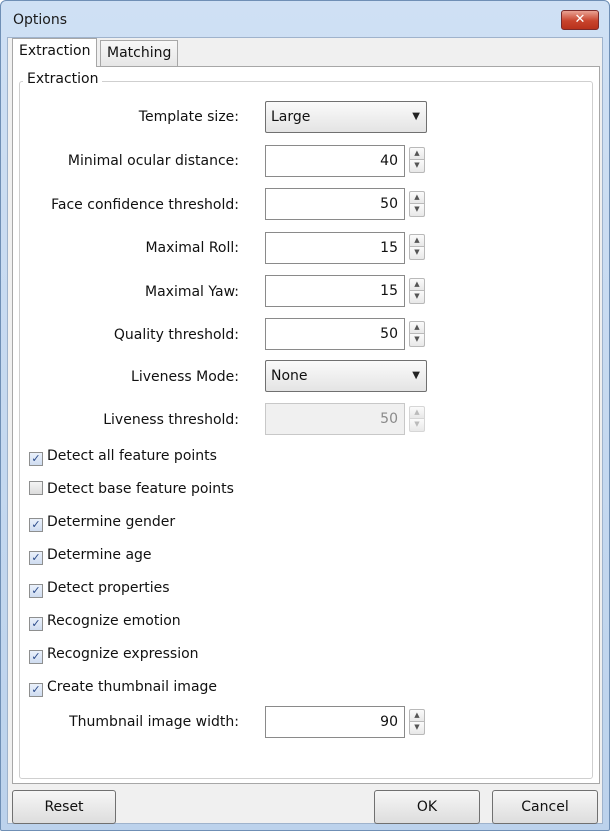 The height and width of the screenshot is (831, 610). I want to click on checkbox-recognize-emotion: ✓ Recognize emotion, so click(105, 622).